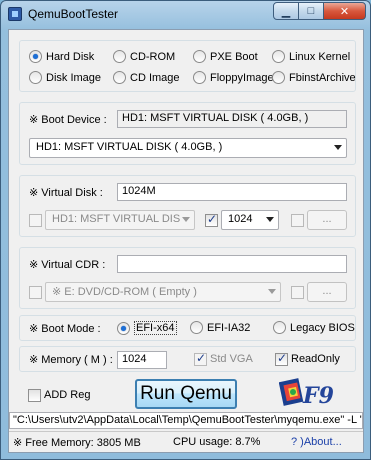  What do you see at coordinates (320, 56) in the screenshot?
I see `radio-label: Linux Kernel` at bounding box center [320, 56].